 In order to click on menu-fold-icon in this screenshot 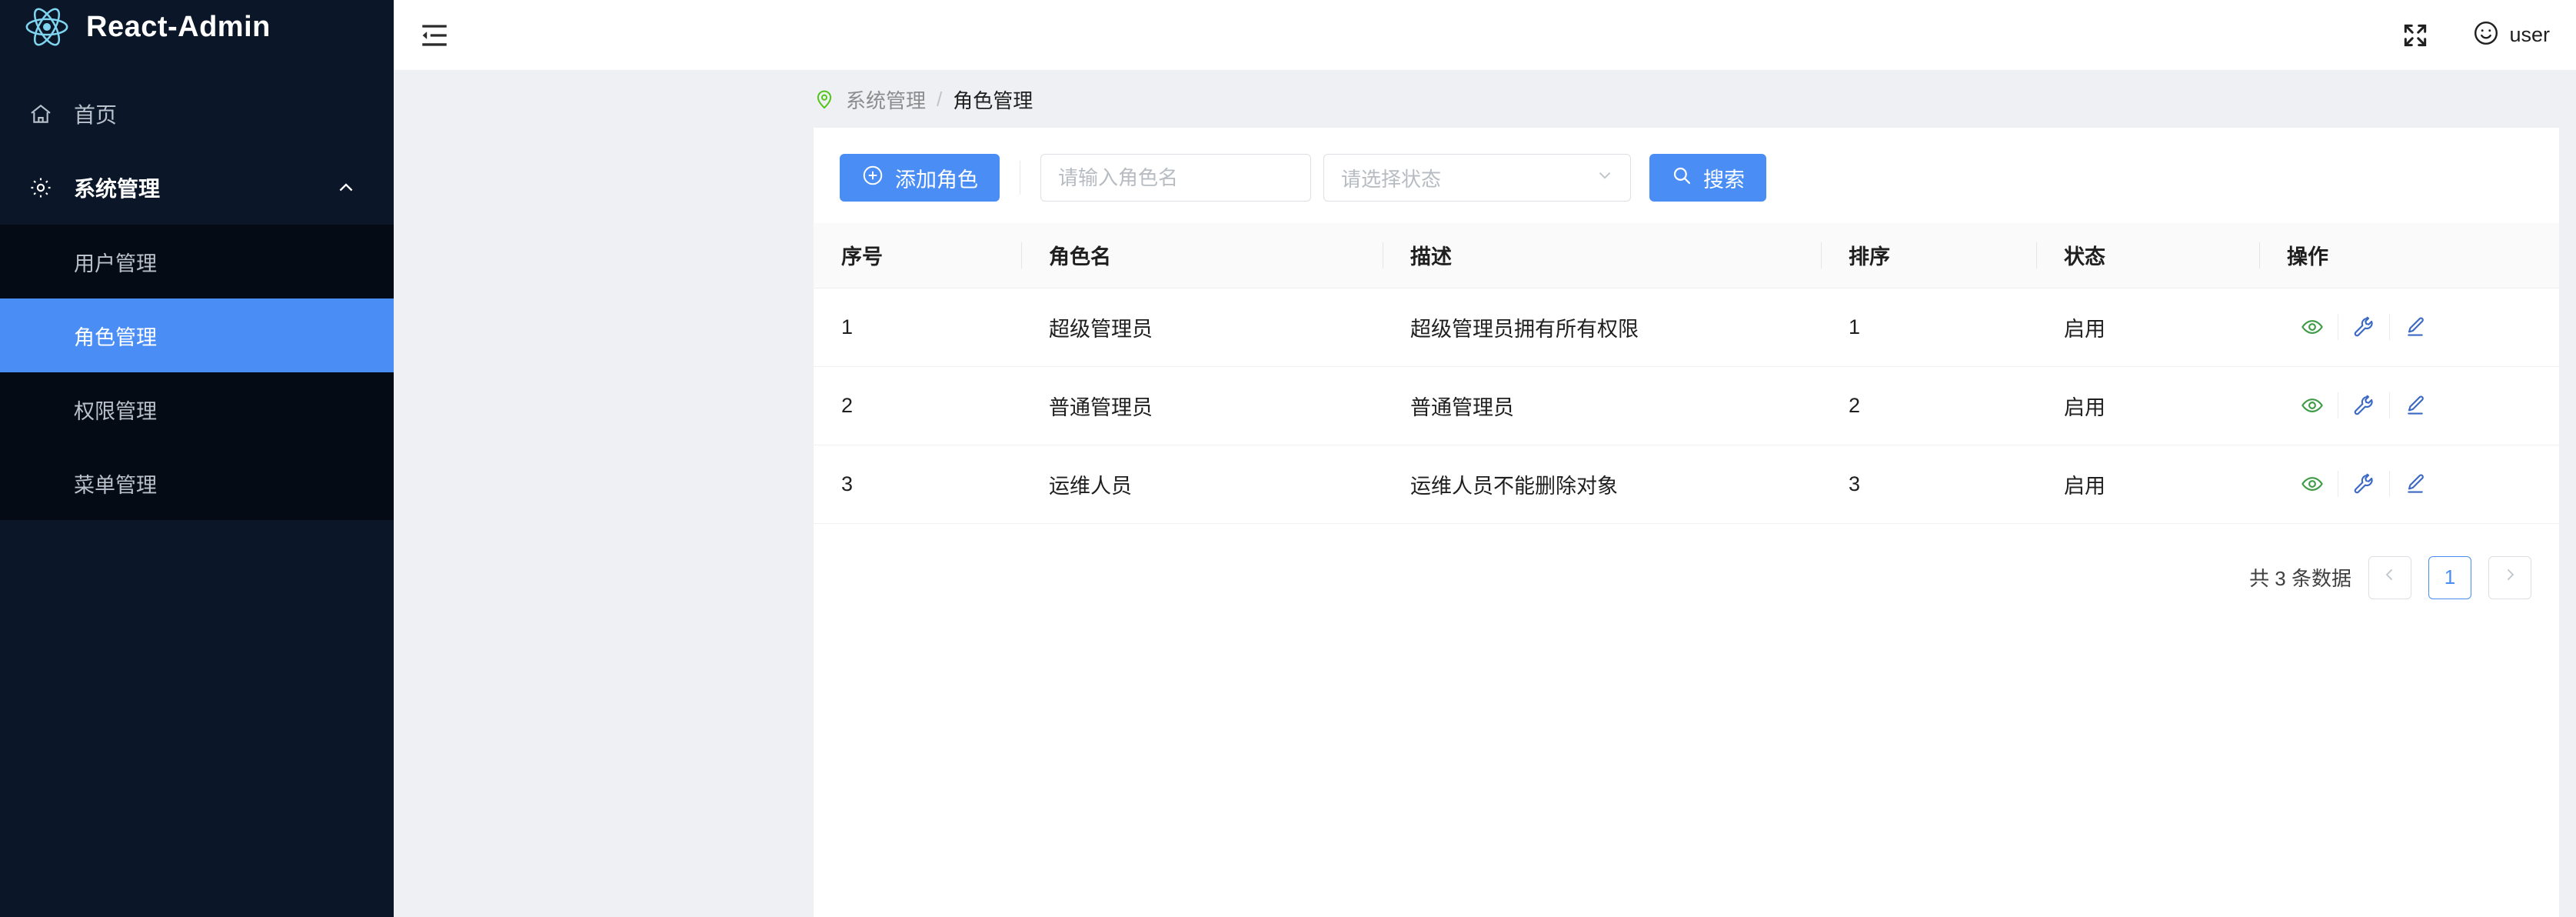, I will do `click(434, 35)`.